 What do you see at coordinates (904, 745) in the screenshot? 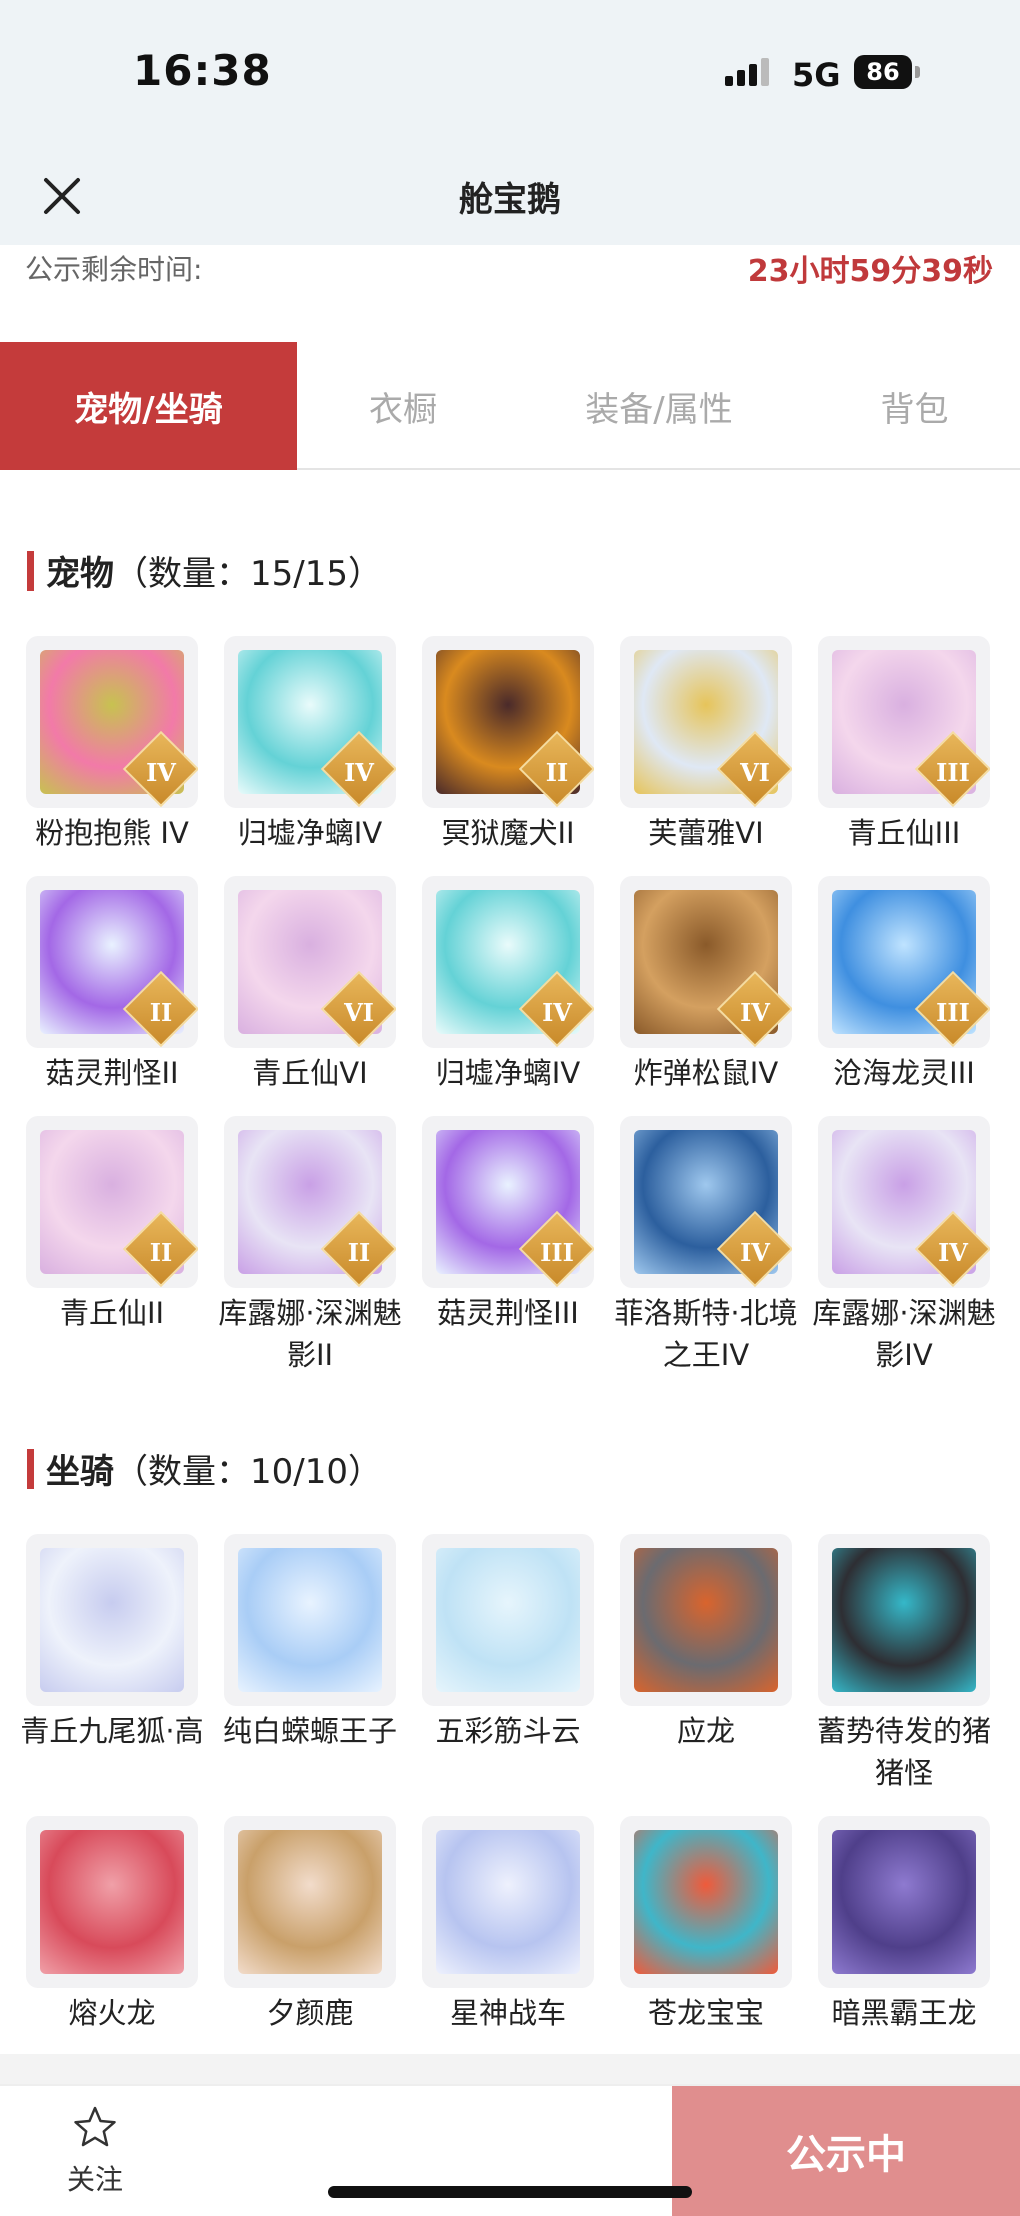
I see `grid-item: III 青丘仙III` at bounding box center [904, 745].